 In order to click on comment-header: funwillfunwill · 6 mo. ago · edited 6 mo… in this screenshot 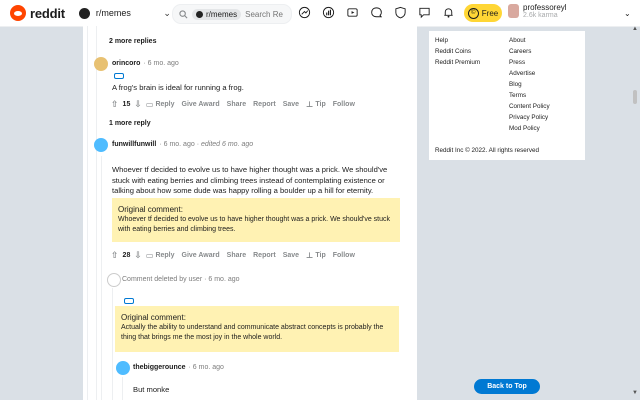, I will do `click(183, 144)`.